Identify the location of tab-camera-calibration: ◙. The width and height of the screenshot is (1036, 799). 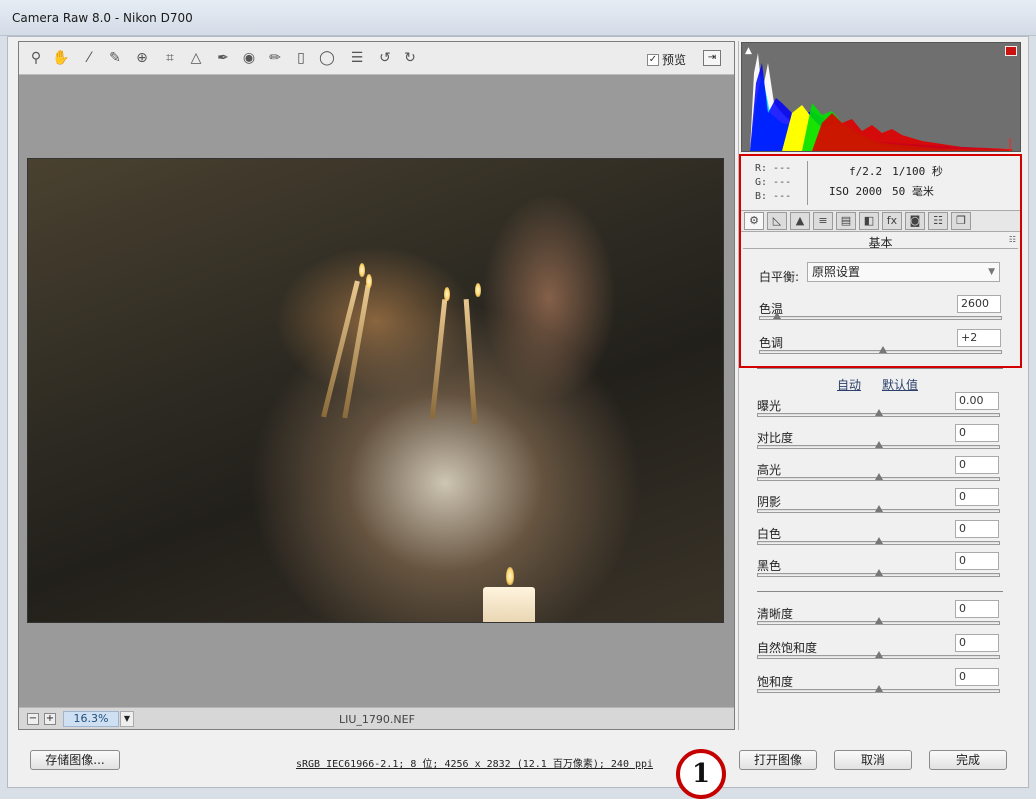
(915, 221).